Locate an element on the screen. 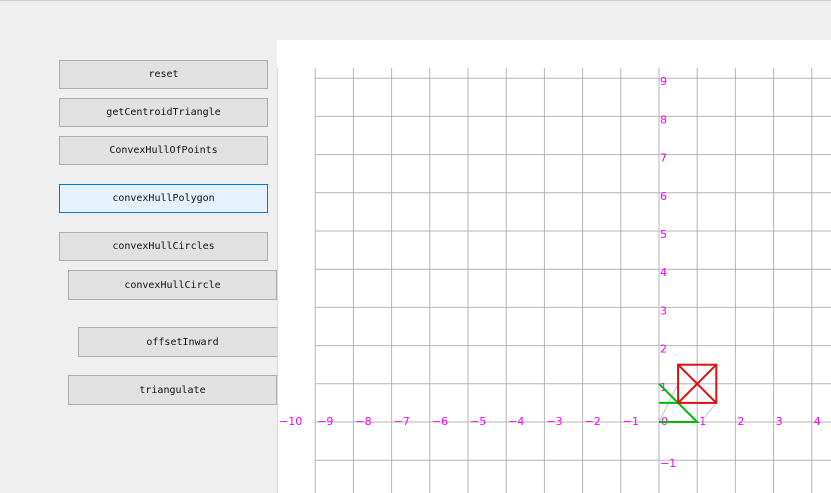 The image size is (831, 493). offset-inward-button: offsetInward is located at coordinates (182, 342).